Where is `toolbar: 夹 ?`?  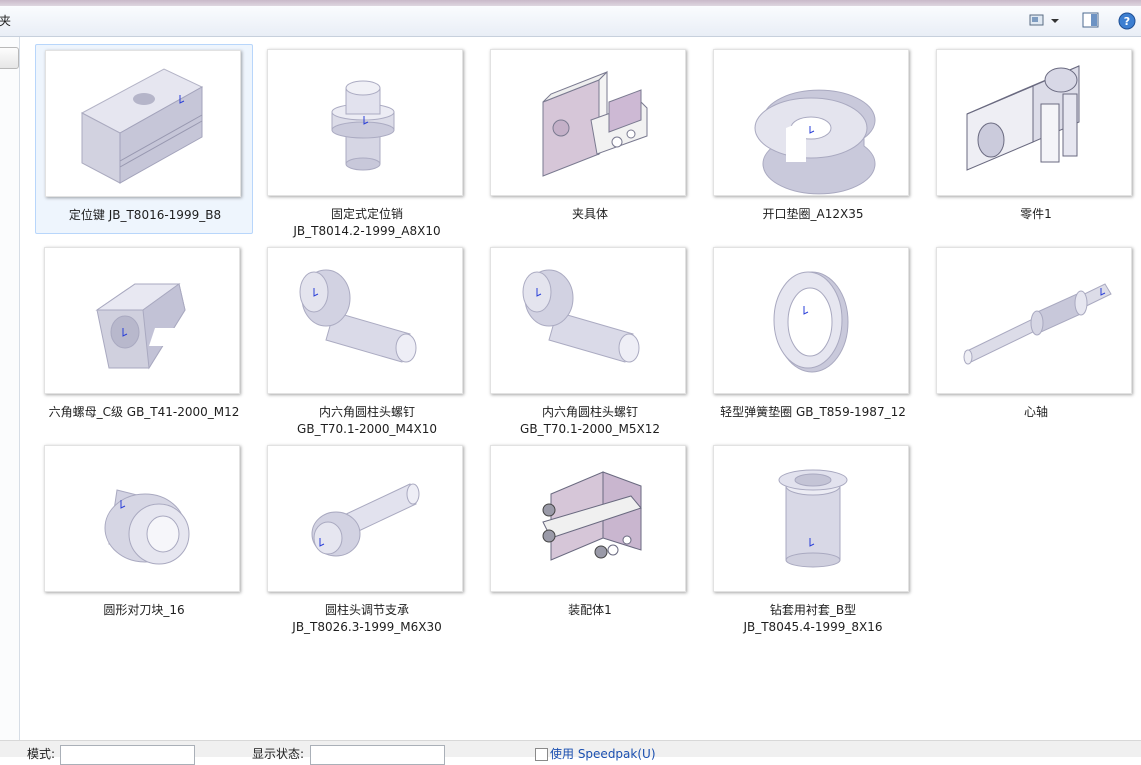
toolbar: 夹 ? is located at coordinates (570, 21).